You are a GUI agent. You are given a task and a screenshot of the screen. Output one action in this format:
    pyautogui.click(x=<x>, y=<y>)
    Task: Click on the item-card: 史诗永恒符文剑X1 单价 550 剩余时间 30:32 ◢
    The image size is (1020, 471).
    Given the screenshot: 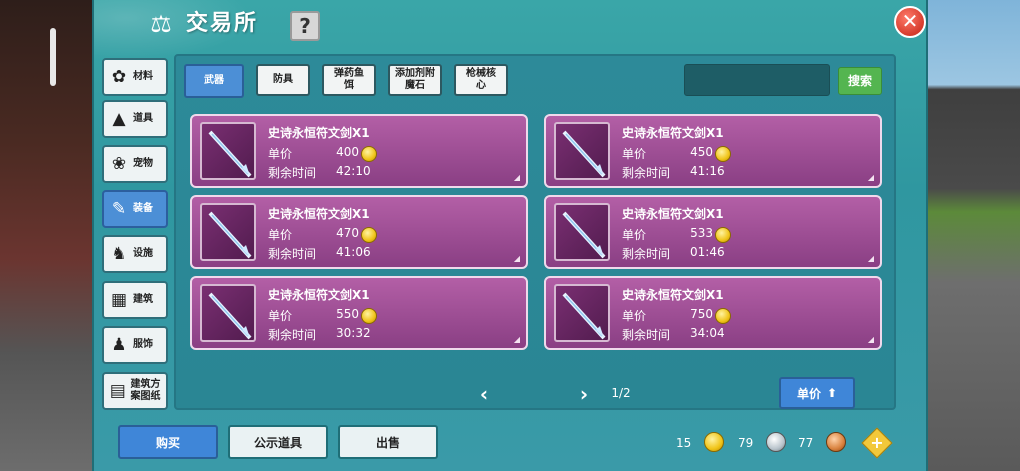 What is the action you would take?
    pyautogui.click(x=359, y=313)
    